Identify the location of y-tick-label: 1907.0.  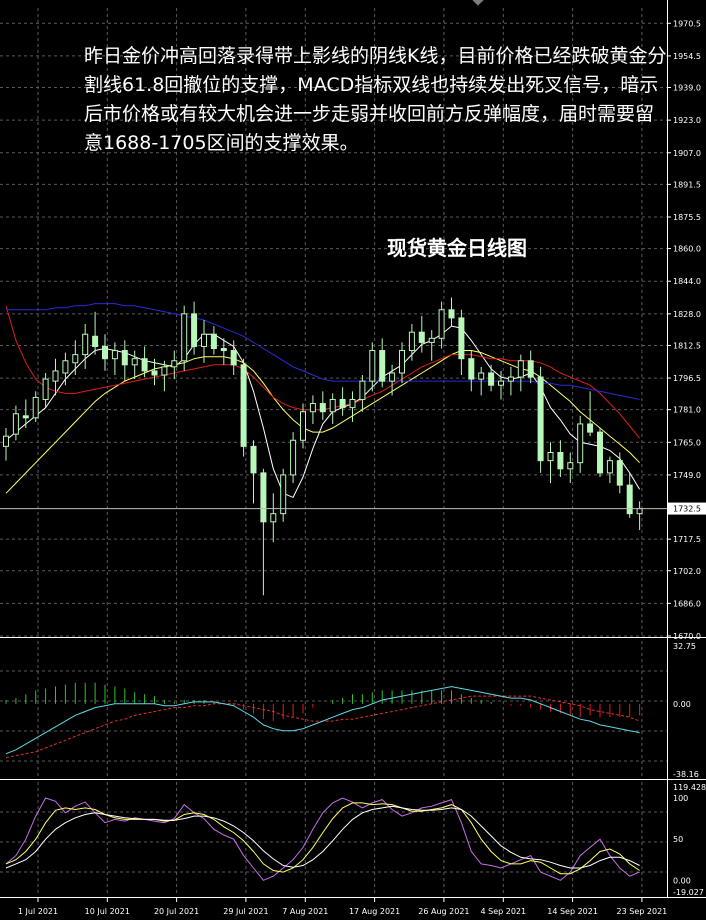
(687, 153).